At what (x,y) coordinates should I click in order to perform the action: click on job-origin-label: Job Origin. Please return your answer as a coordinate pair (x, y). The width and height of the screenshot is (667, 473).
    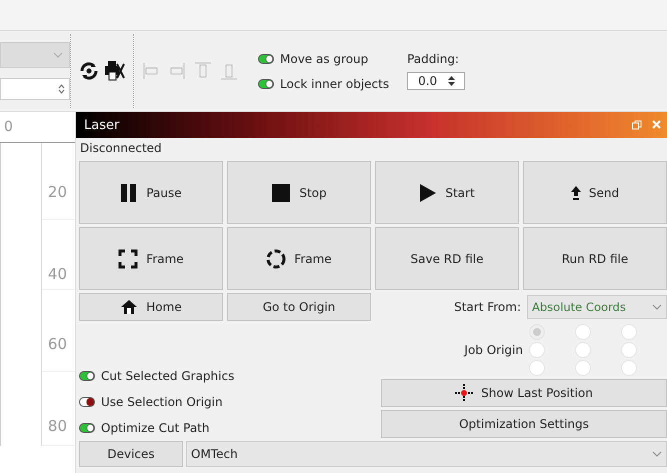
    Looking at the image, I should click on (493, 350).